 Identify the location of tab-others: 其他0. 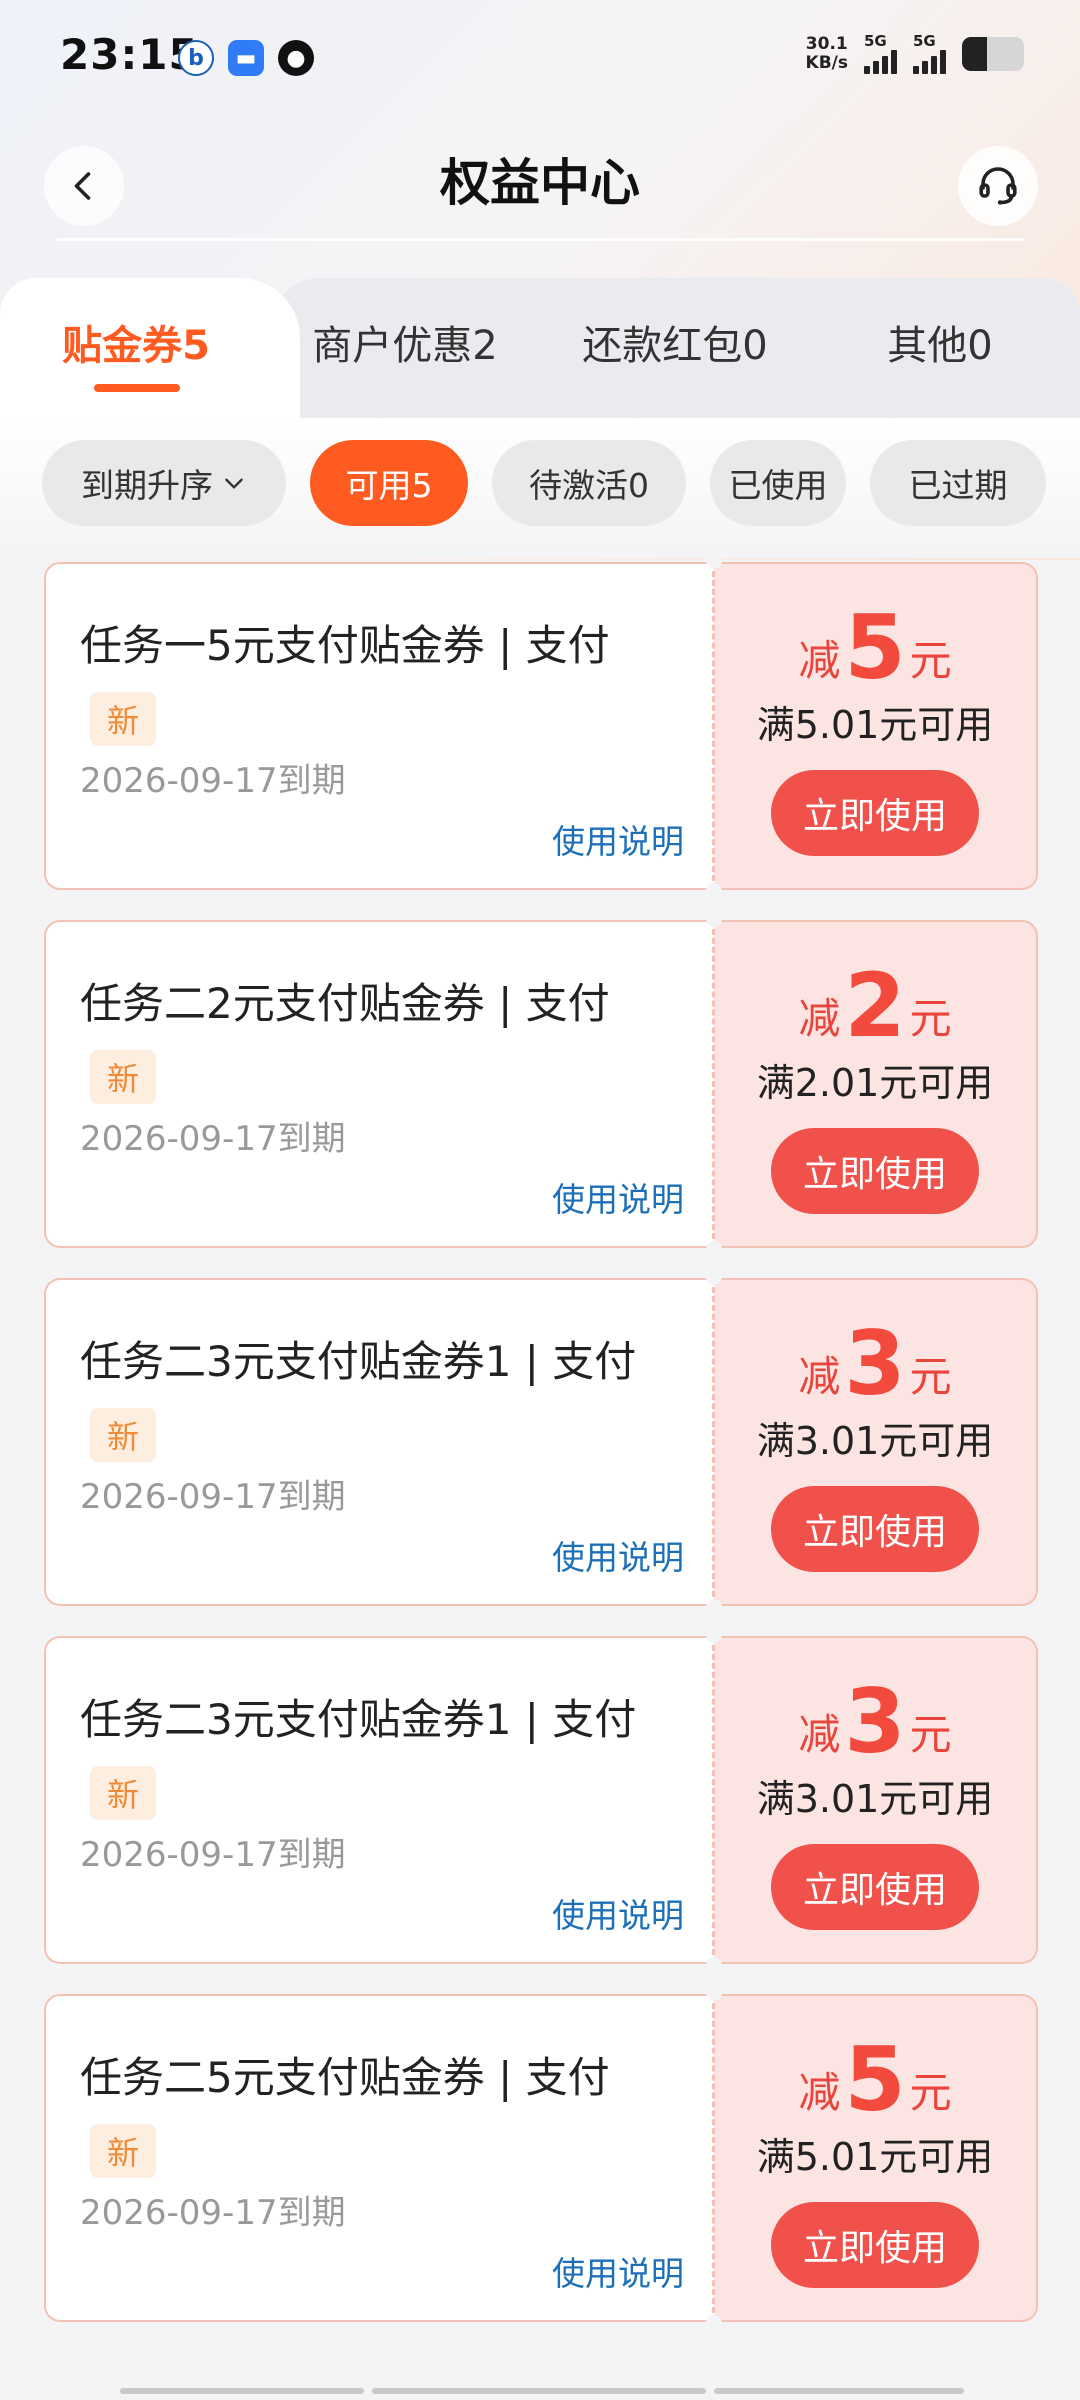
(940, 346).